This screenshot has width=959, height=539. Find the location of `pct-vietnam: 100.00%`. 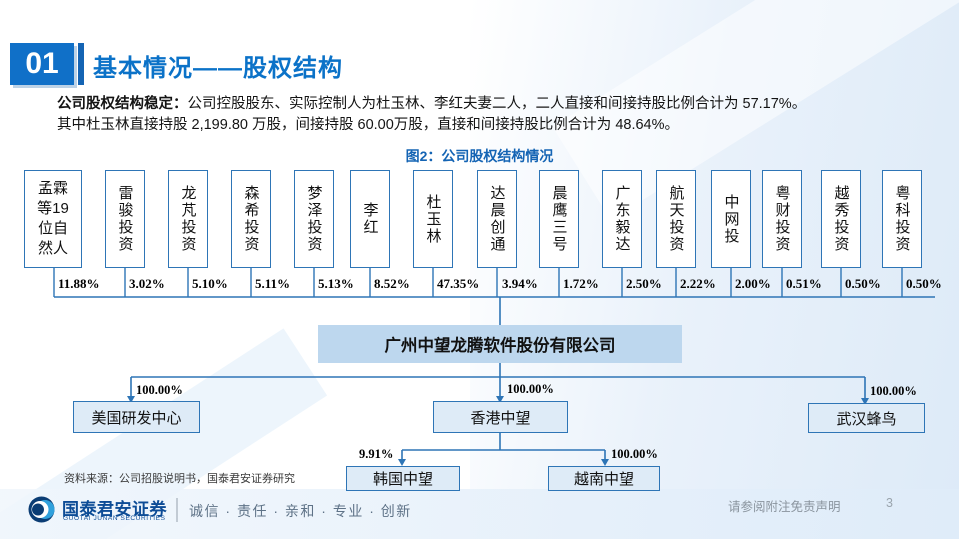

pct-vietnam: 100.00% is located at coordinates (634, 454).